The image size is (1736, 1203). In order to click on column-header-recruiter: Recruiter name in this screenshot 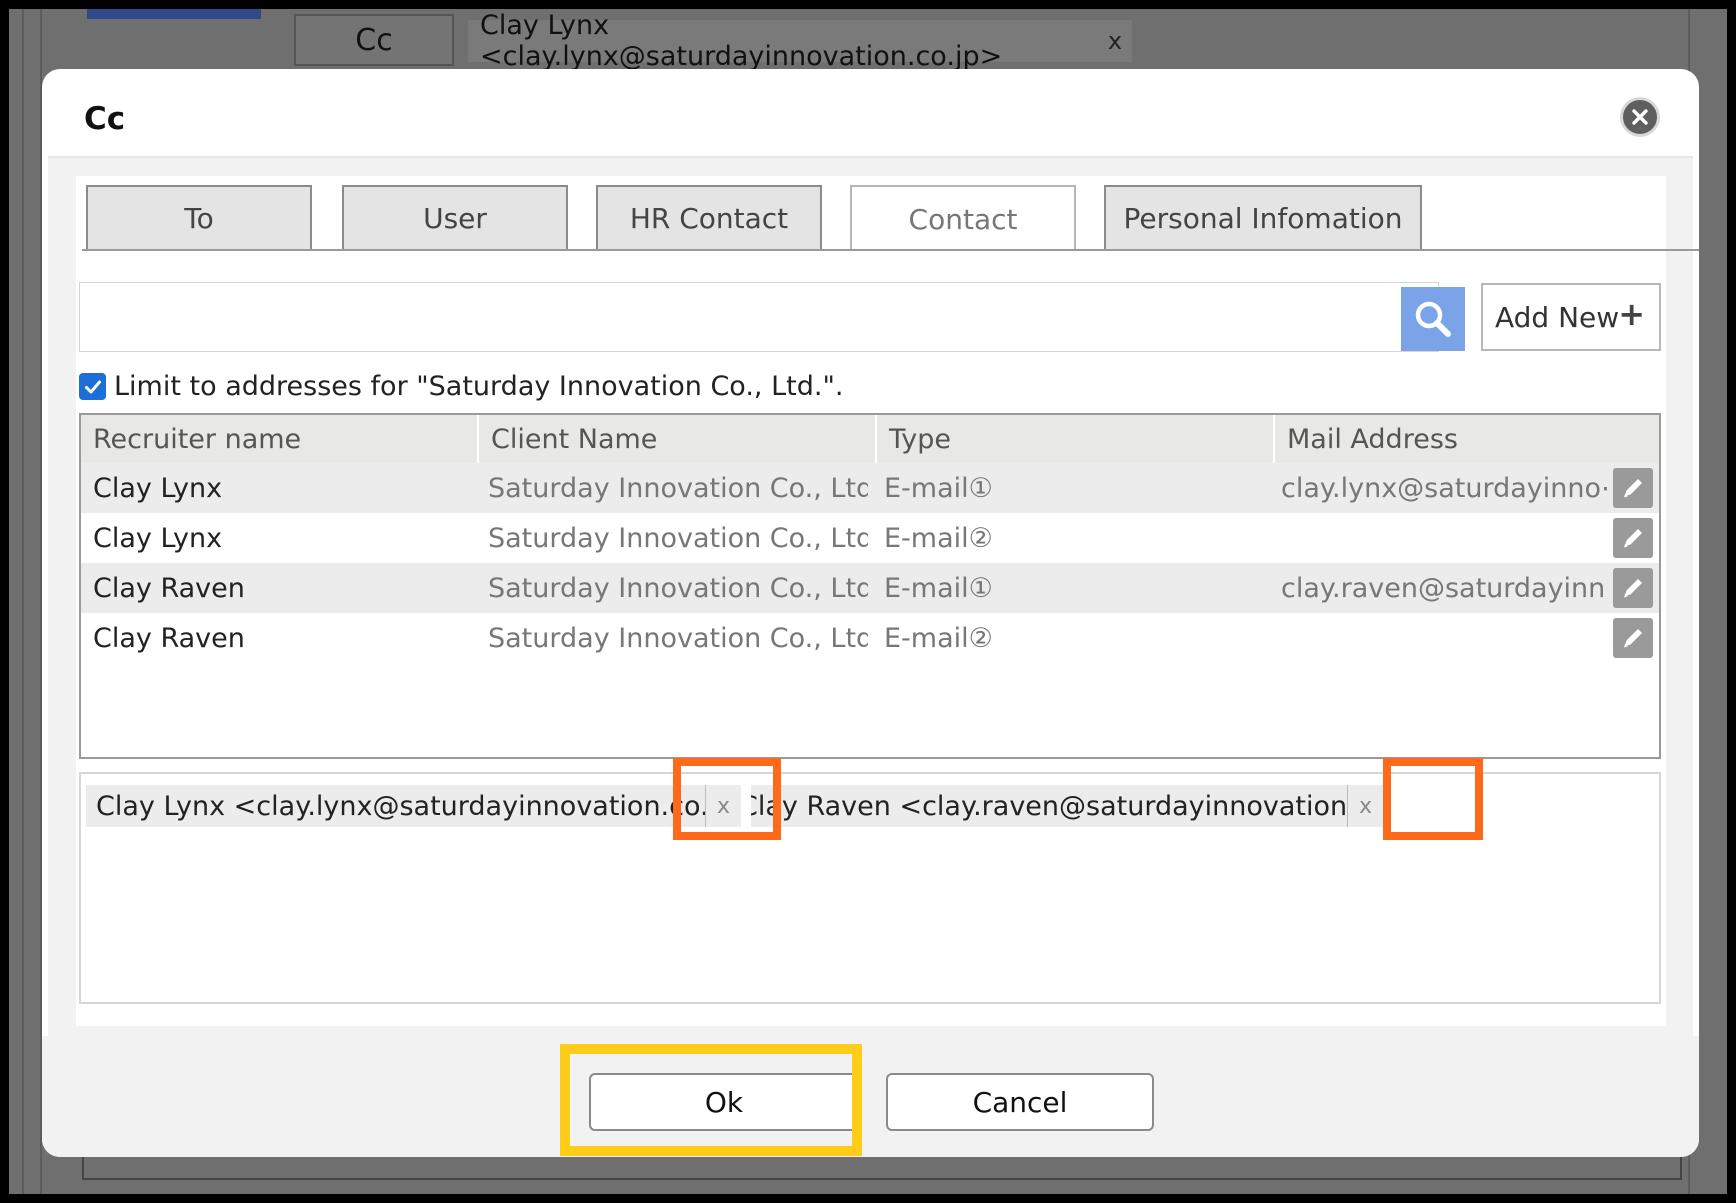, I will do `click(280, 439)`.